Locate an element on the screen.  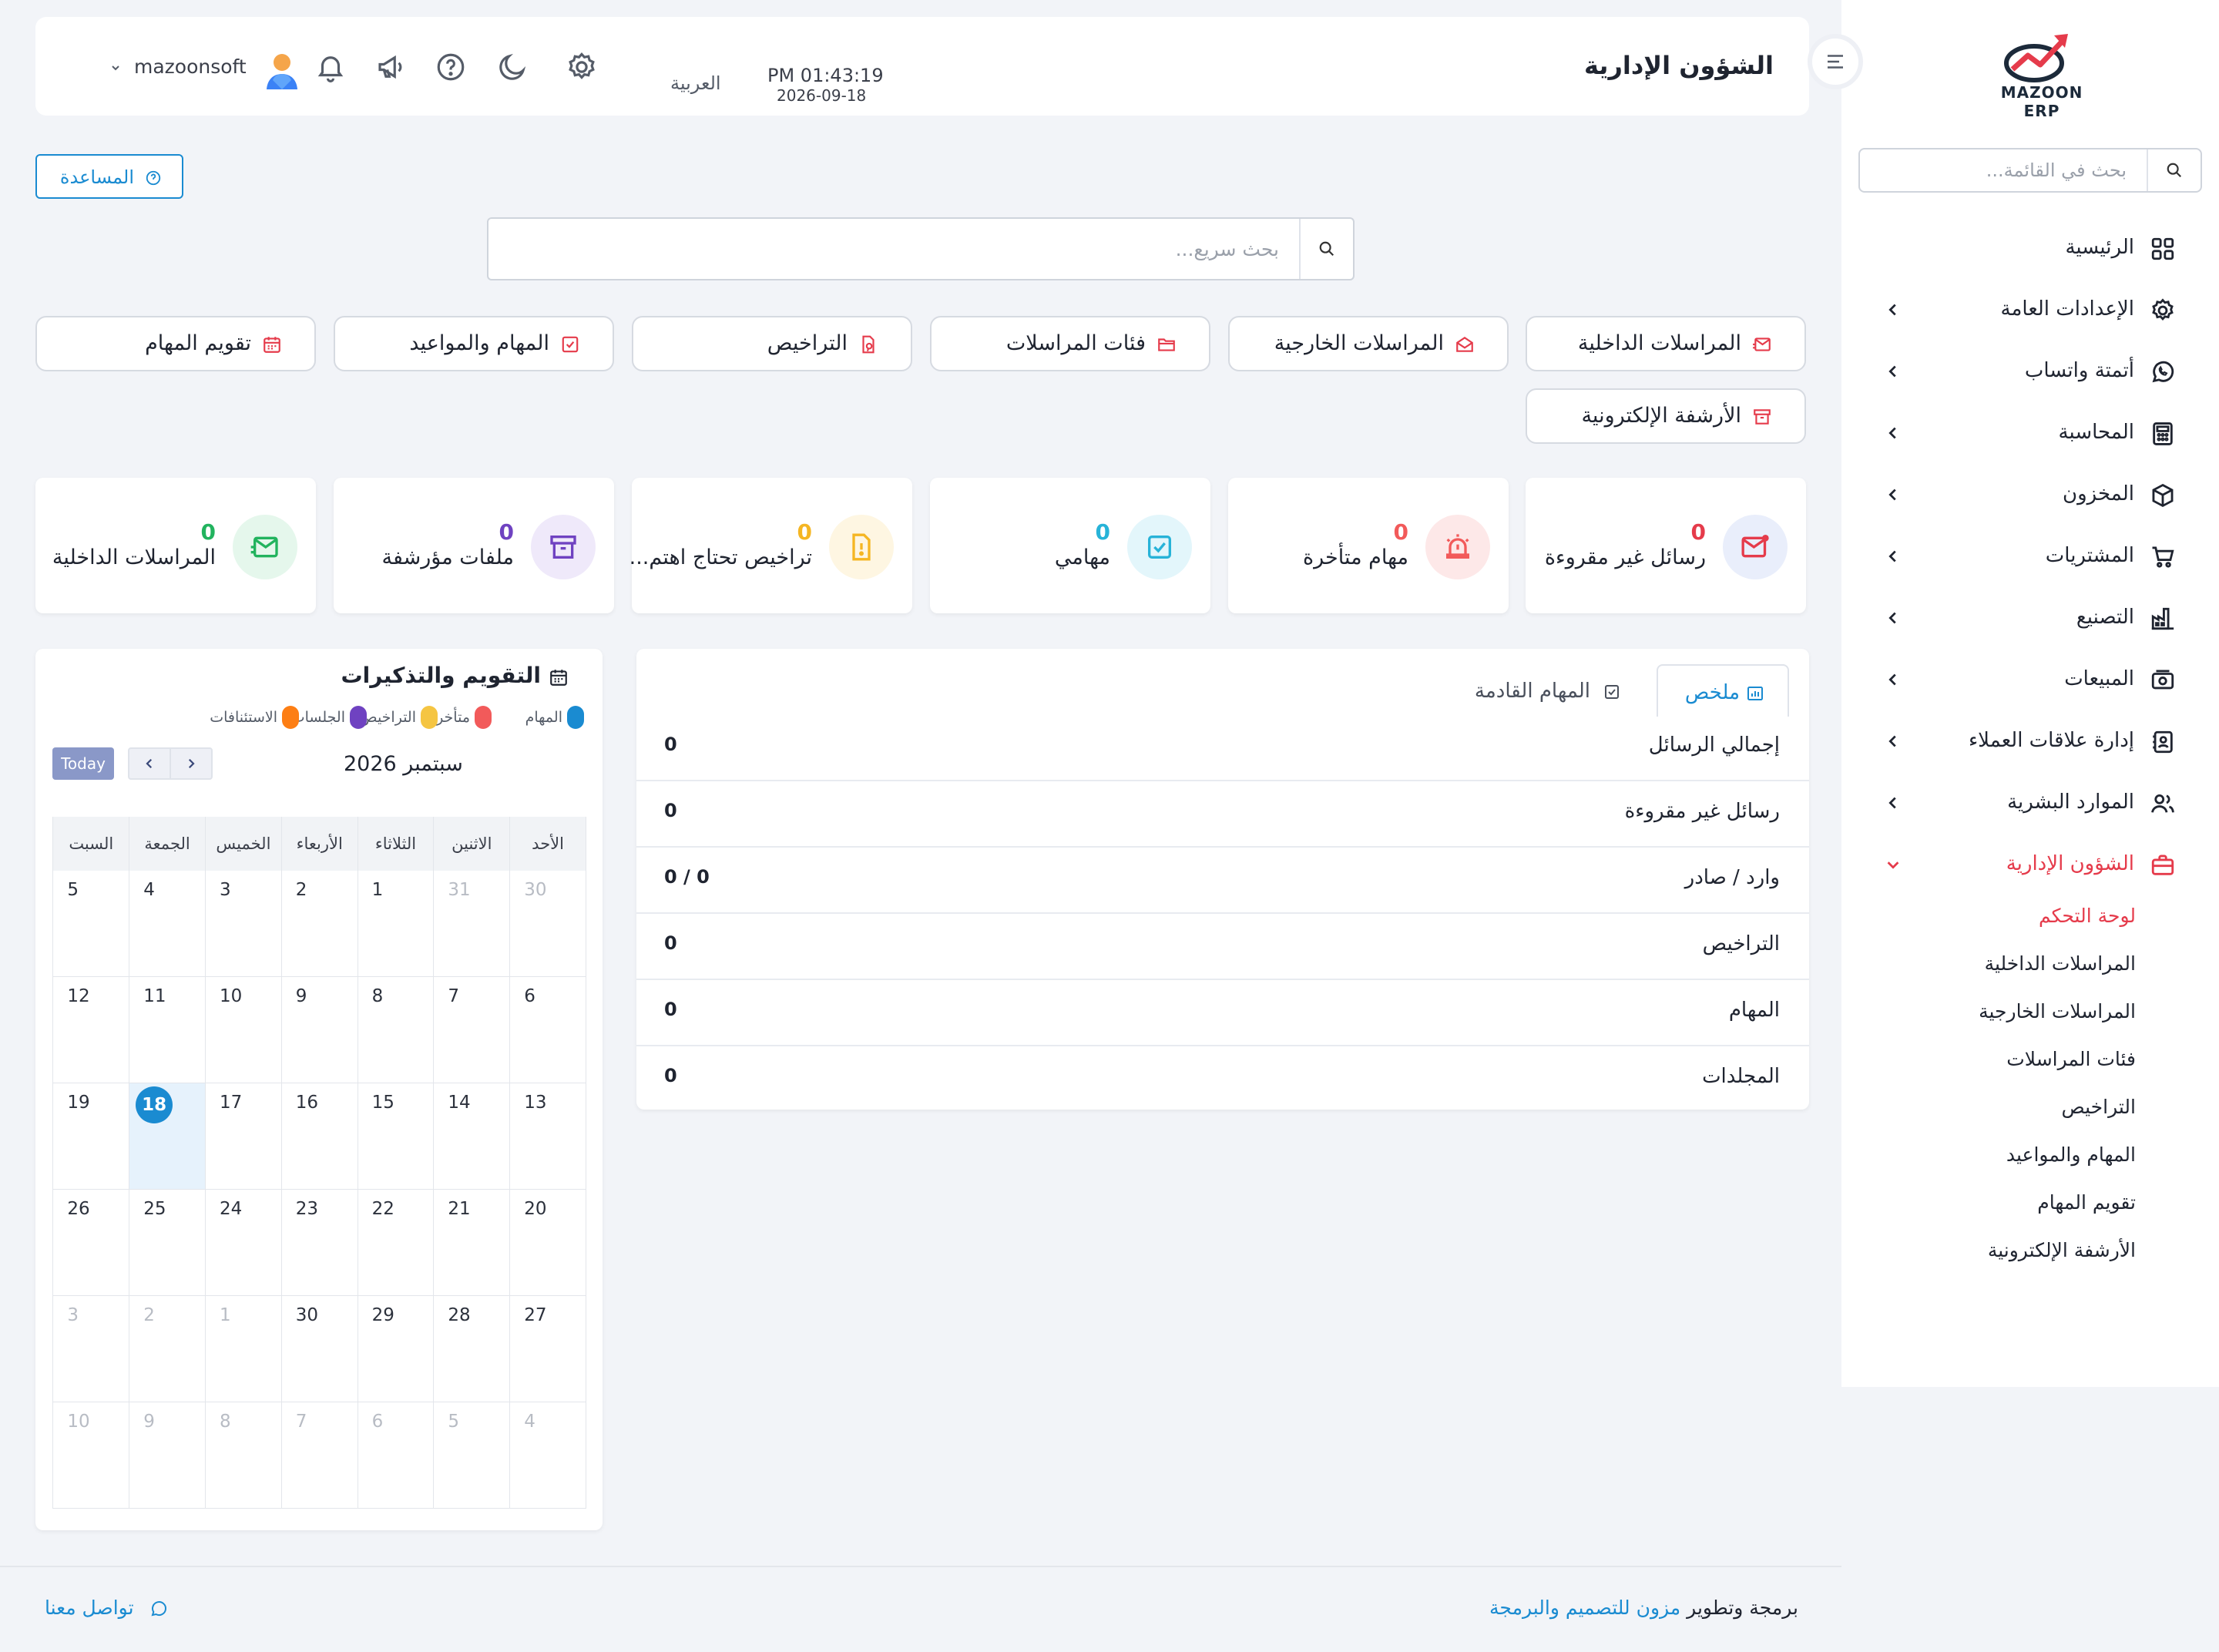
shortcut-internal-correspondence: المراسلات الداخلية is located at coordinates (1666, 343).